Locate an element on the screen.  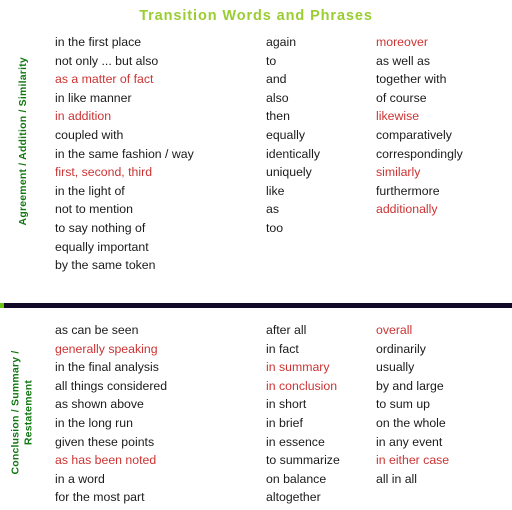
transition-term: given these points is located at coordinates (105, 441).